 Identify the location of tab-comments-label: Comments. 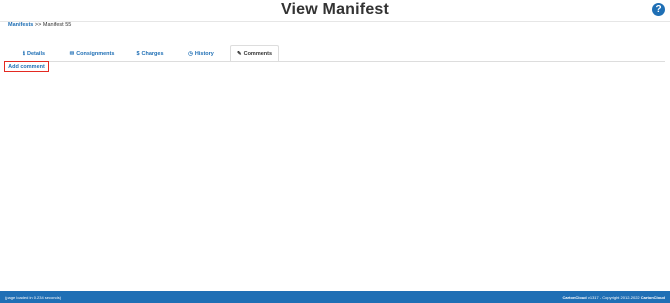
(258, 53).